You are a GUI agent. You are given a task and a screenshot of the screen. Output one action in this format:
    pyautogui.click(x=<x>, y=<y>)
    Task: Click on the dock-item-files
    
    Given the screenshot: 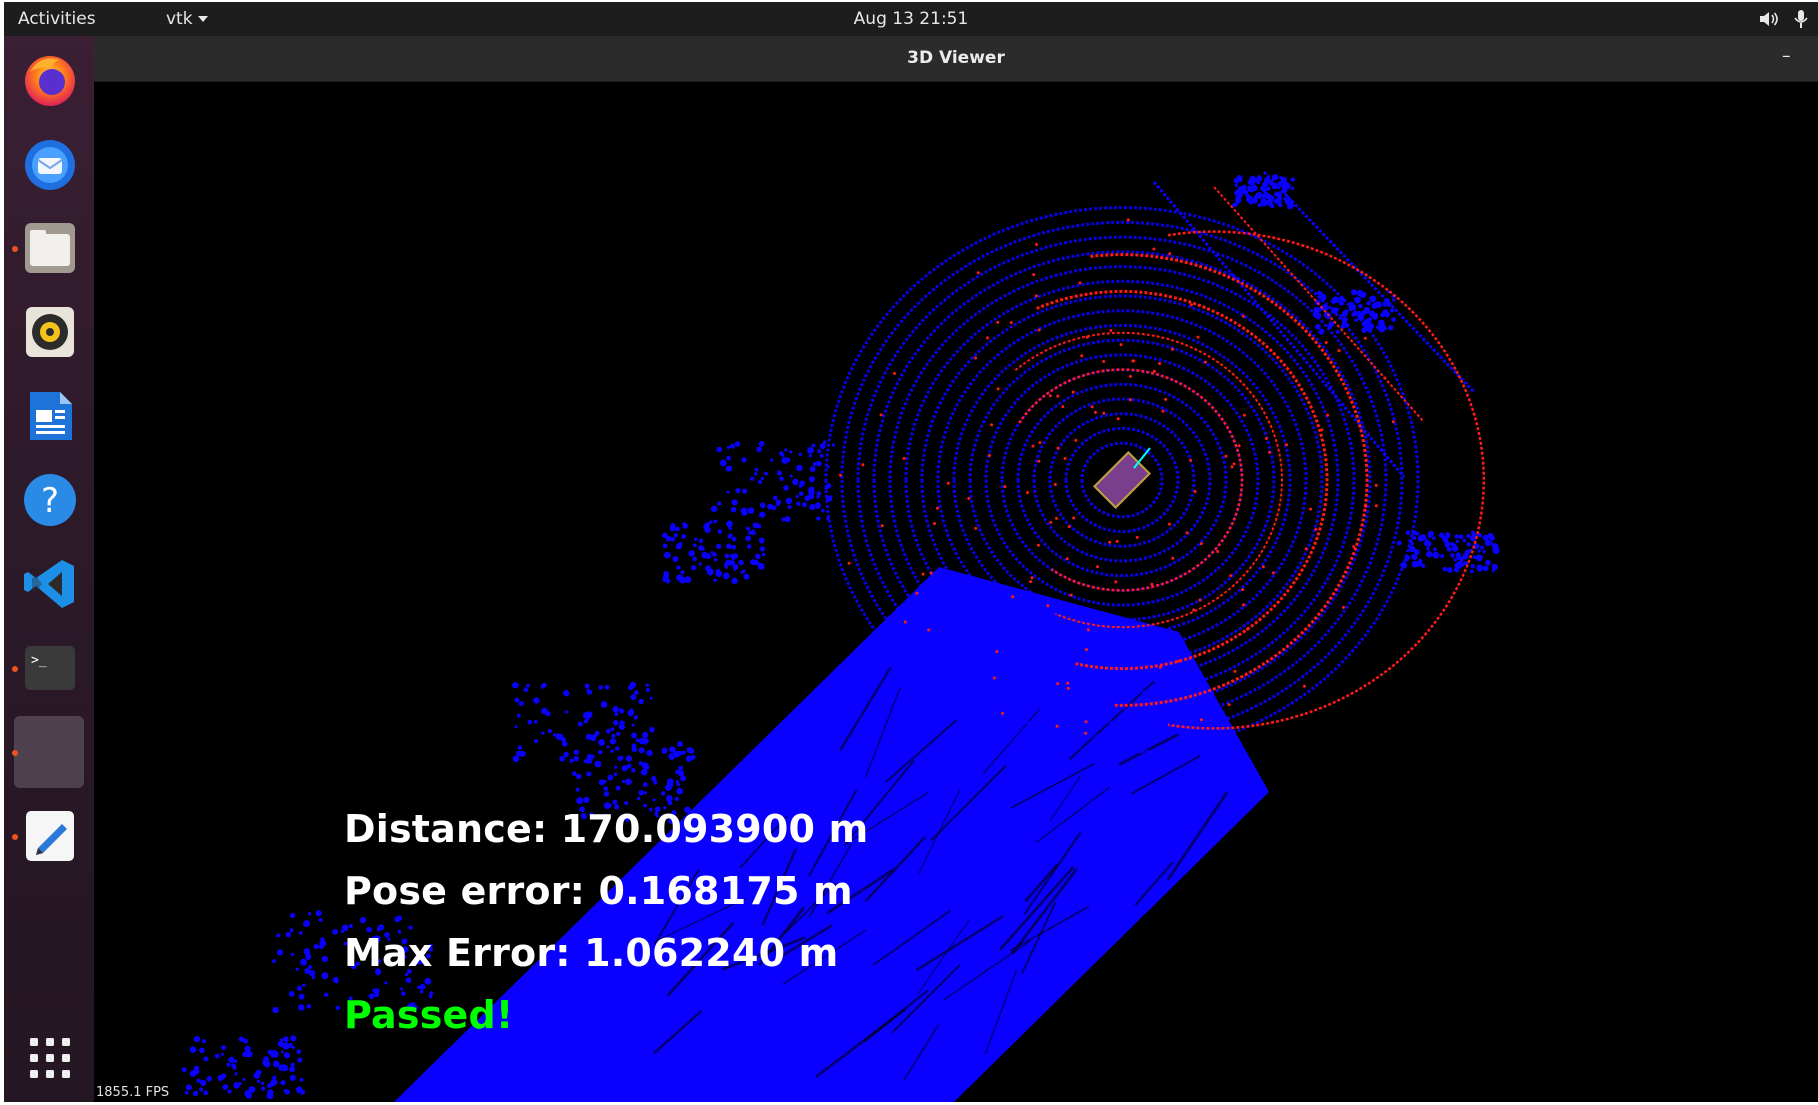 What is the action you would take?
    pyautogui.click(x=48, y=248)
    